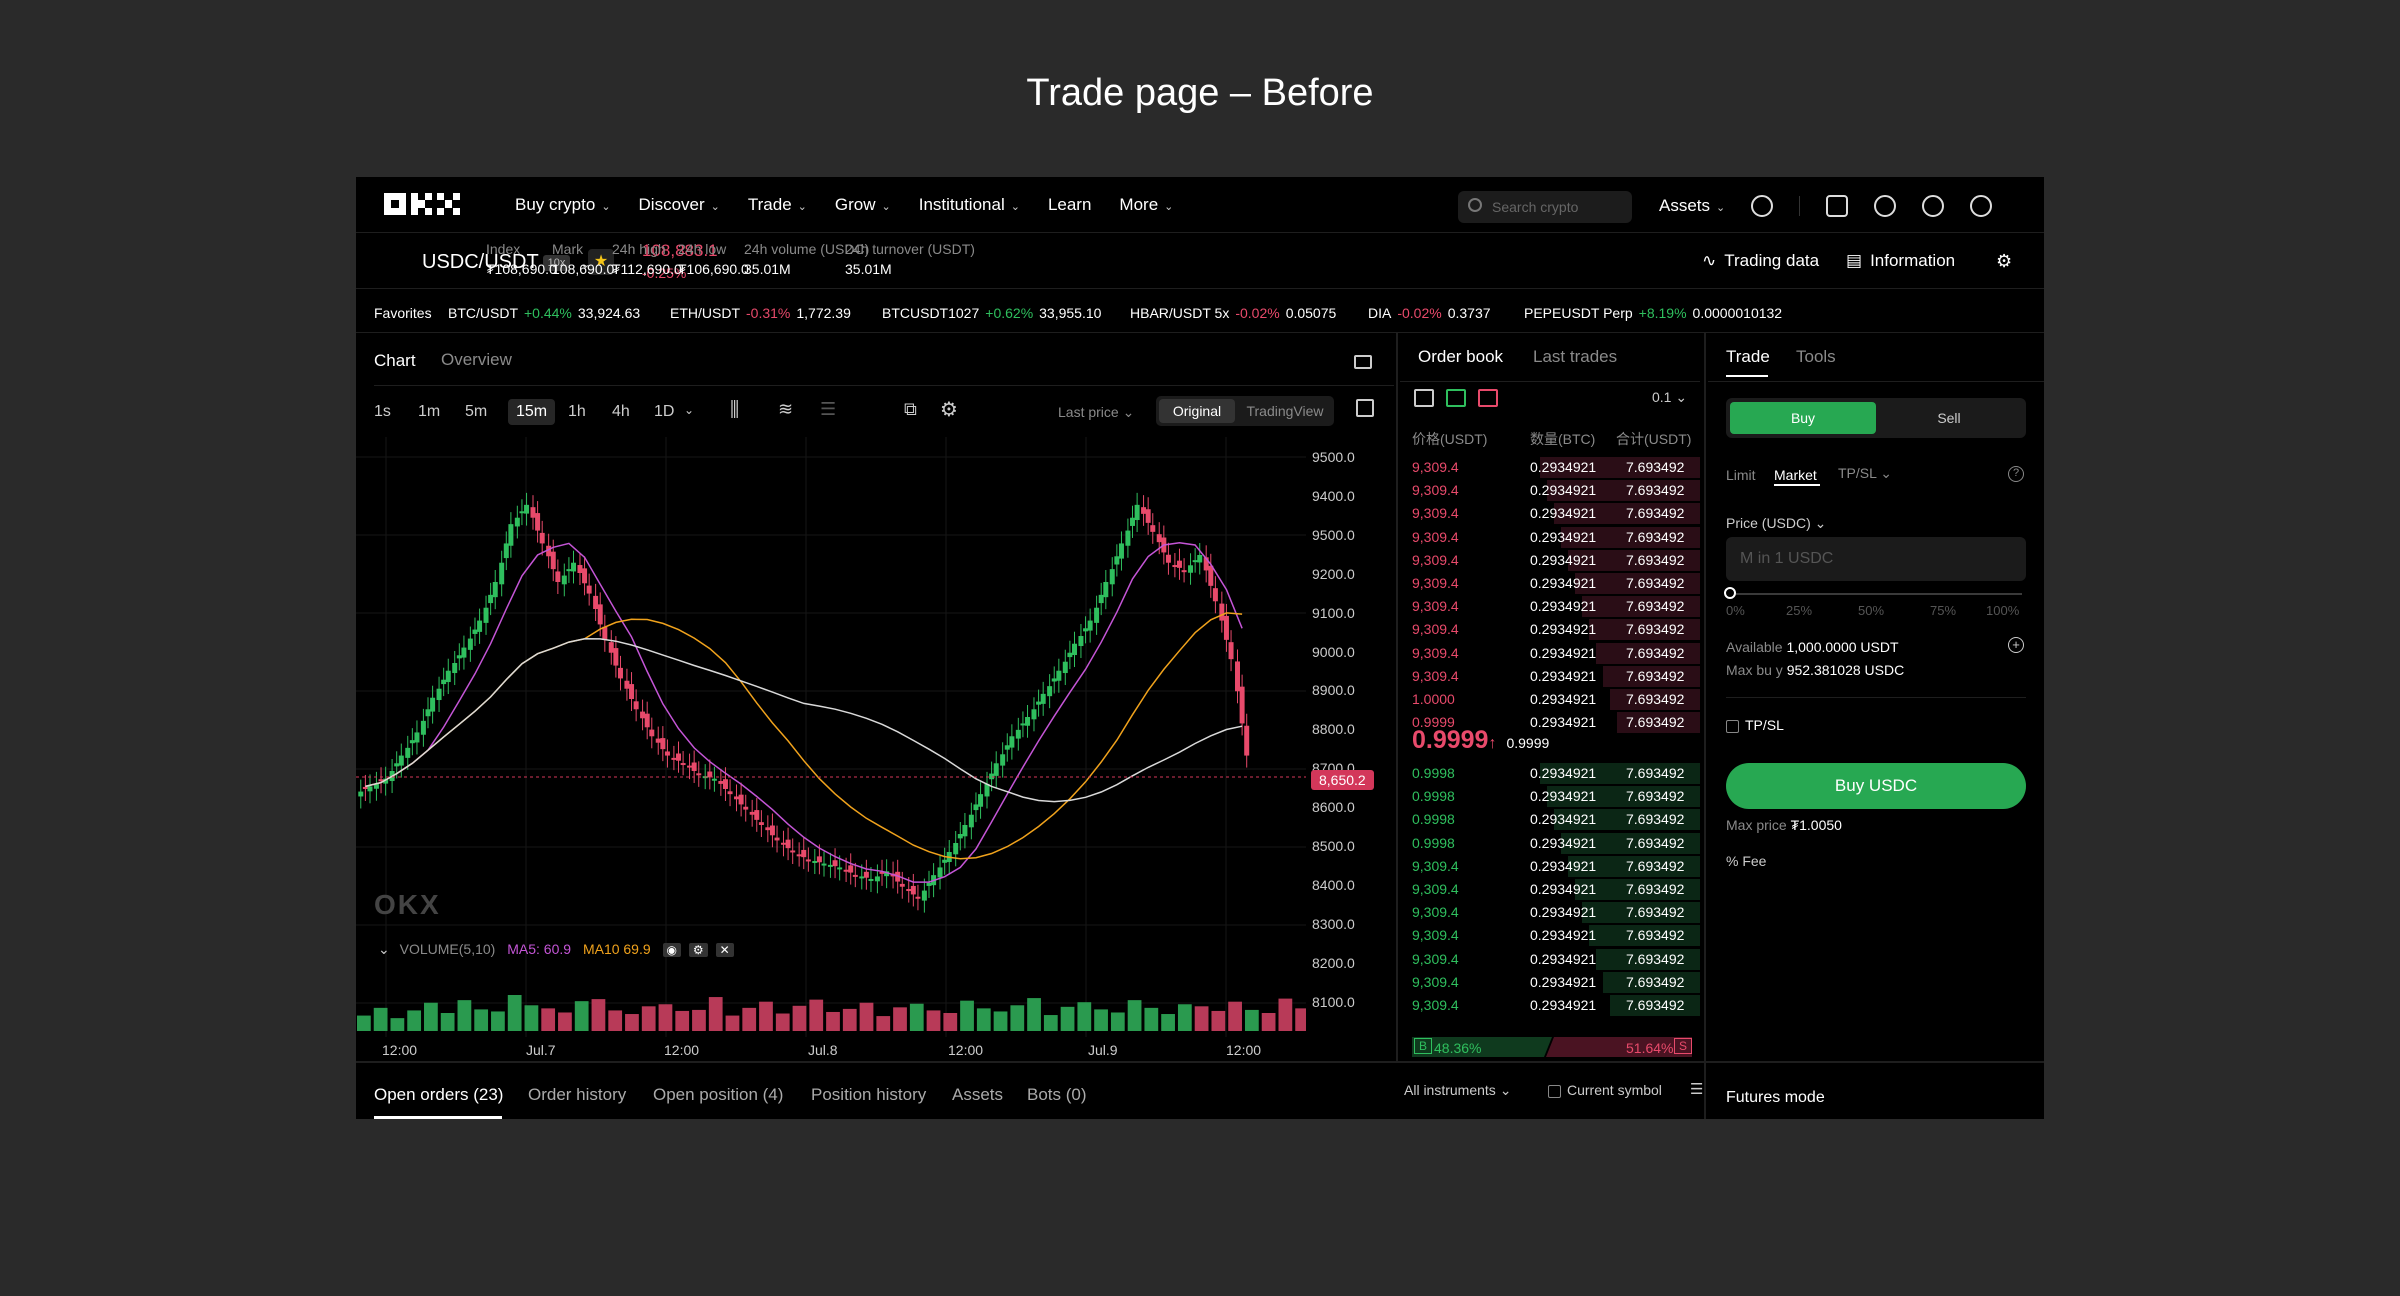  I want to click on order-type-market: Market, so click(1795, 475).